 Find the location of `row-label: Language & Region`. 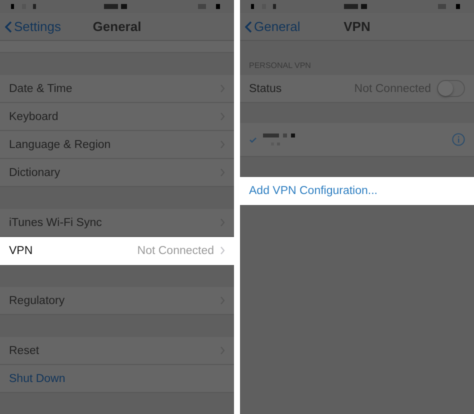

row-label: Language & Region is located at coordinates (60, 144).